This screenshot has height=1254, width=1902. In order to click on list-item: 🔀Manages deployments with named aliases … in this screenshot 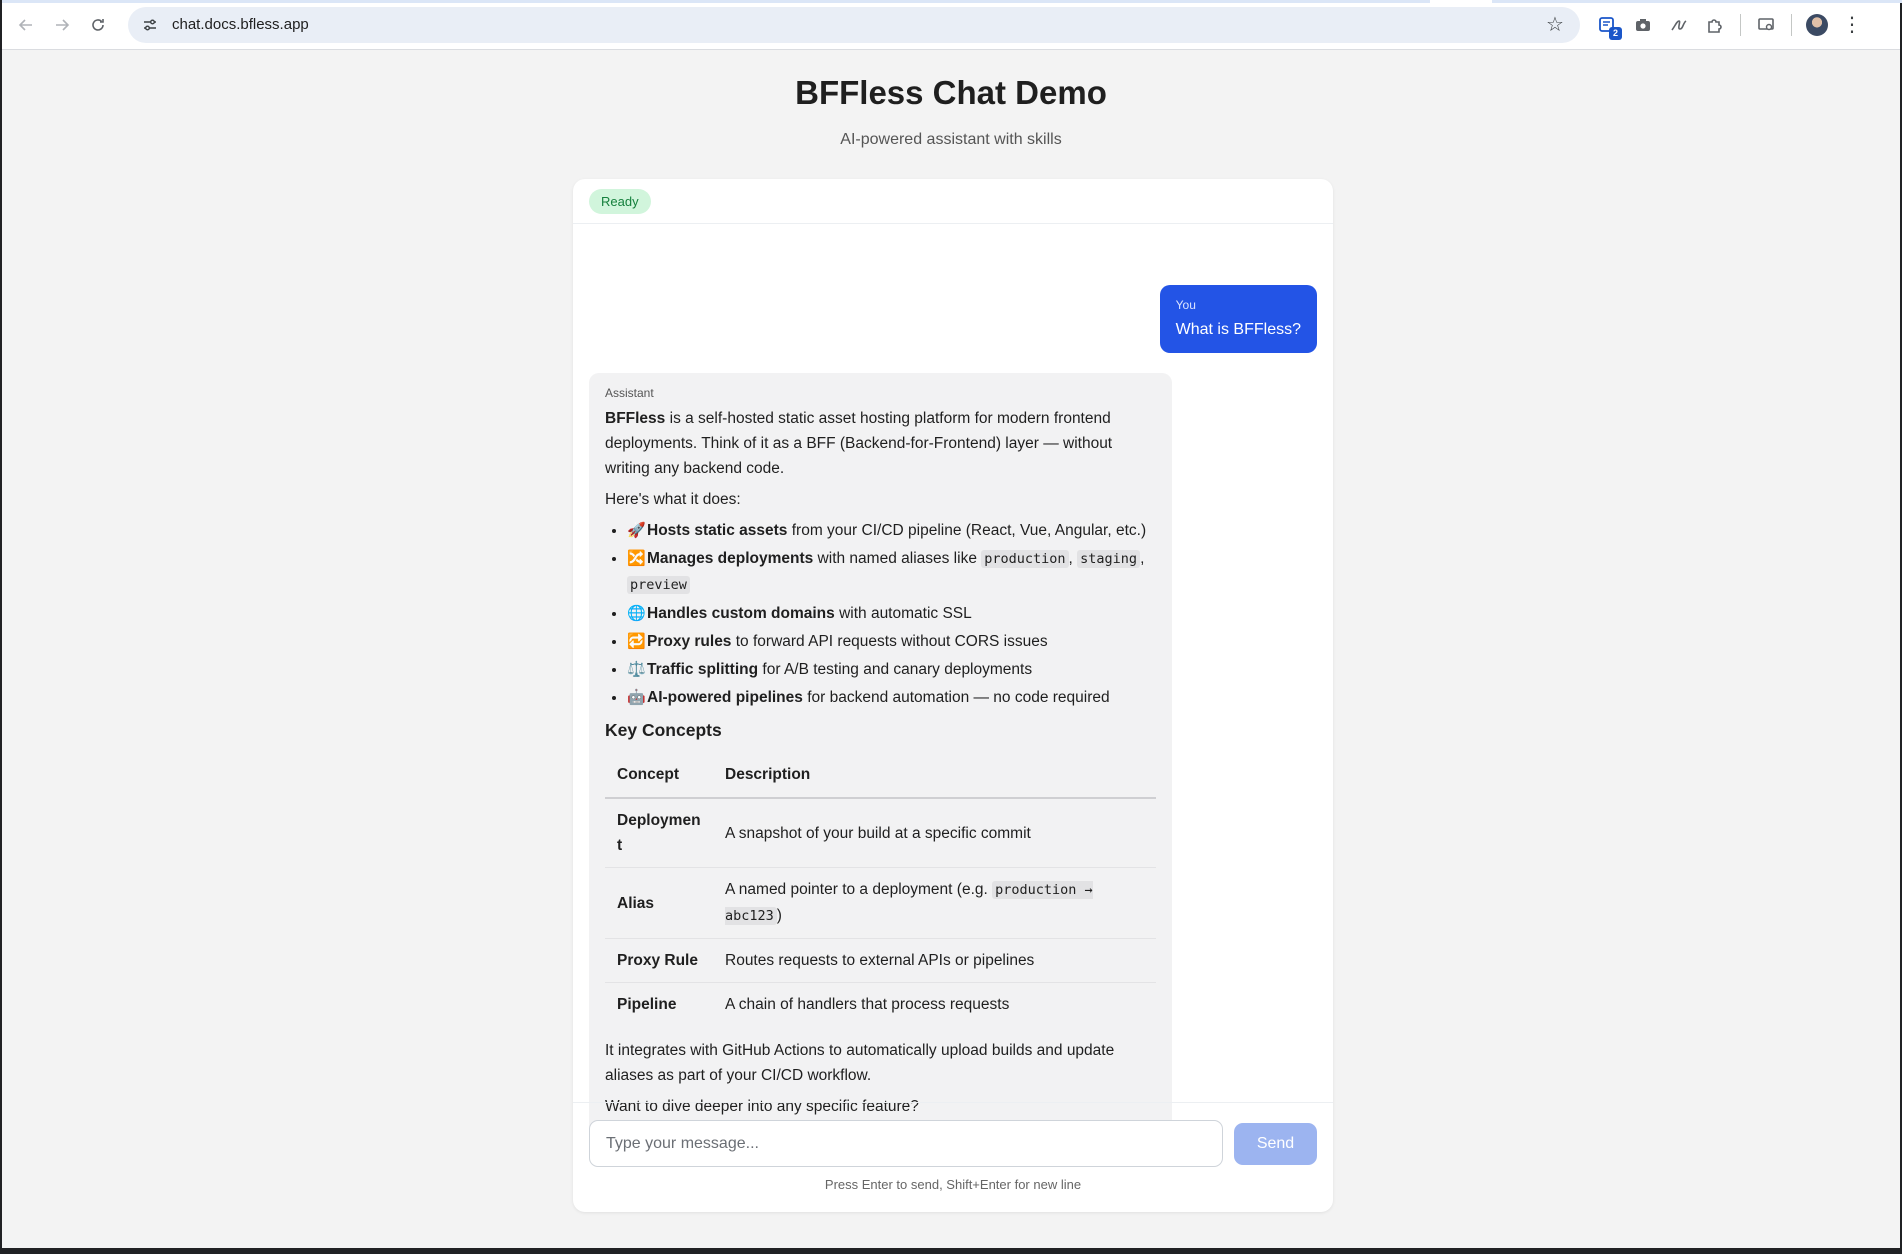, I will do `click(891, 572)`.